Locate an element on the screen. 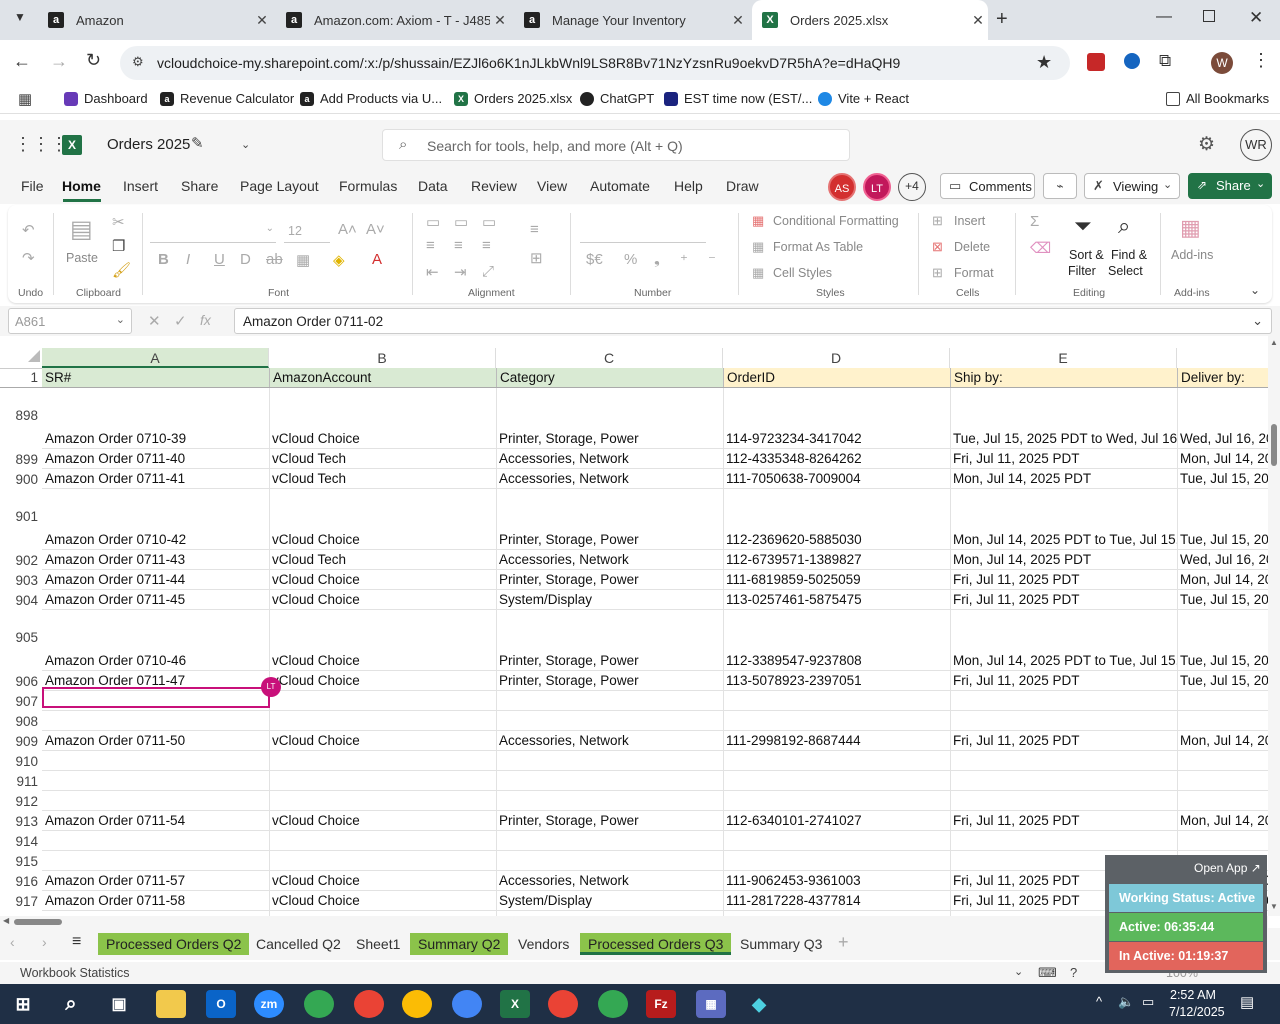  insert-cells-button: Insert is located at coordinates (969, 221).